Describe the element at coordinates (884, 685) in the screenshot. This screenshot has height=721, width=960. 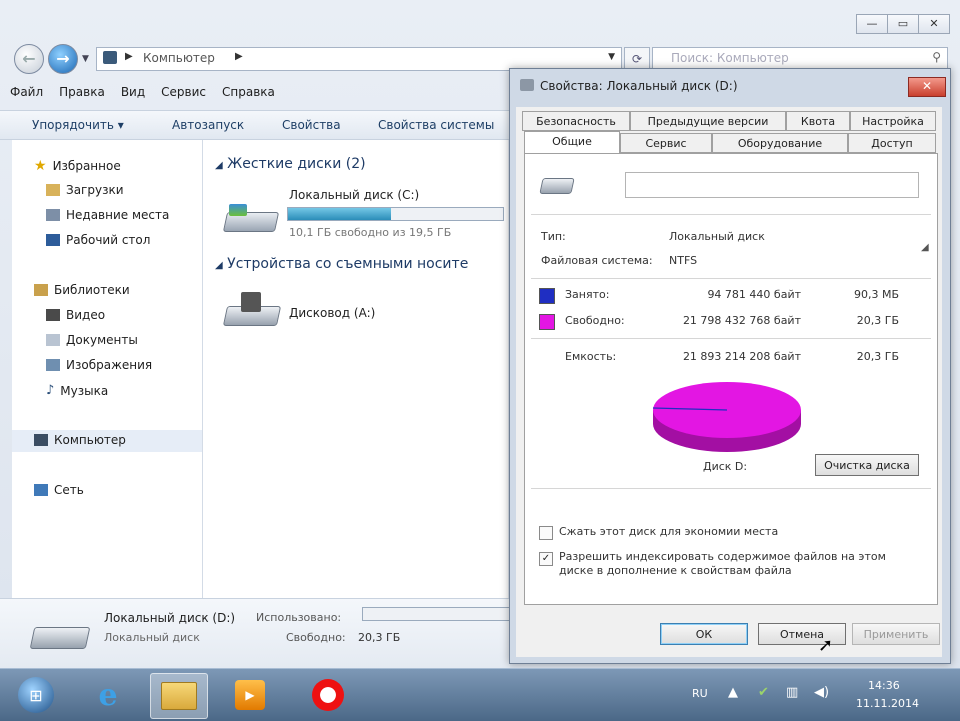
I see `clock-time: 14:36` at that location.